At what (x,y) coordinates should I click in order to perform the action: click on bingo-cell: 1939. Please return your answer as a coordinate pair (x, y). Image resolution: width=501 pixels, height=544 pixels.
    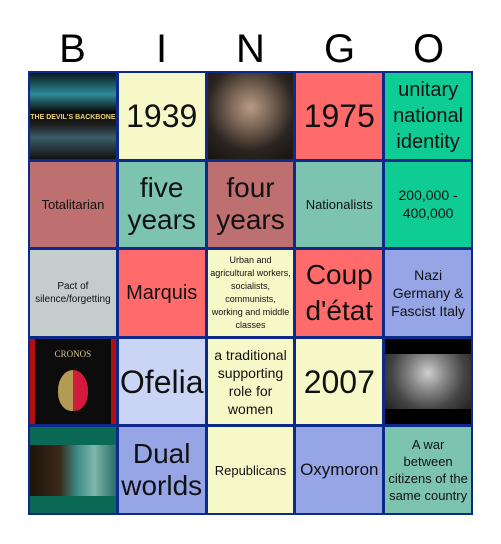
    Looking at the image, I should click on (161, 116).